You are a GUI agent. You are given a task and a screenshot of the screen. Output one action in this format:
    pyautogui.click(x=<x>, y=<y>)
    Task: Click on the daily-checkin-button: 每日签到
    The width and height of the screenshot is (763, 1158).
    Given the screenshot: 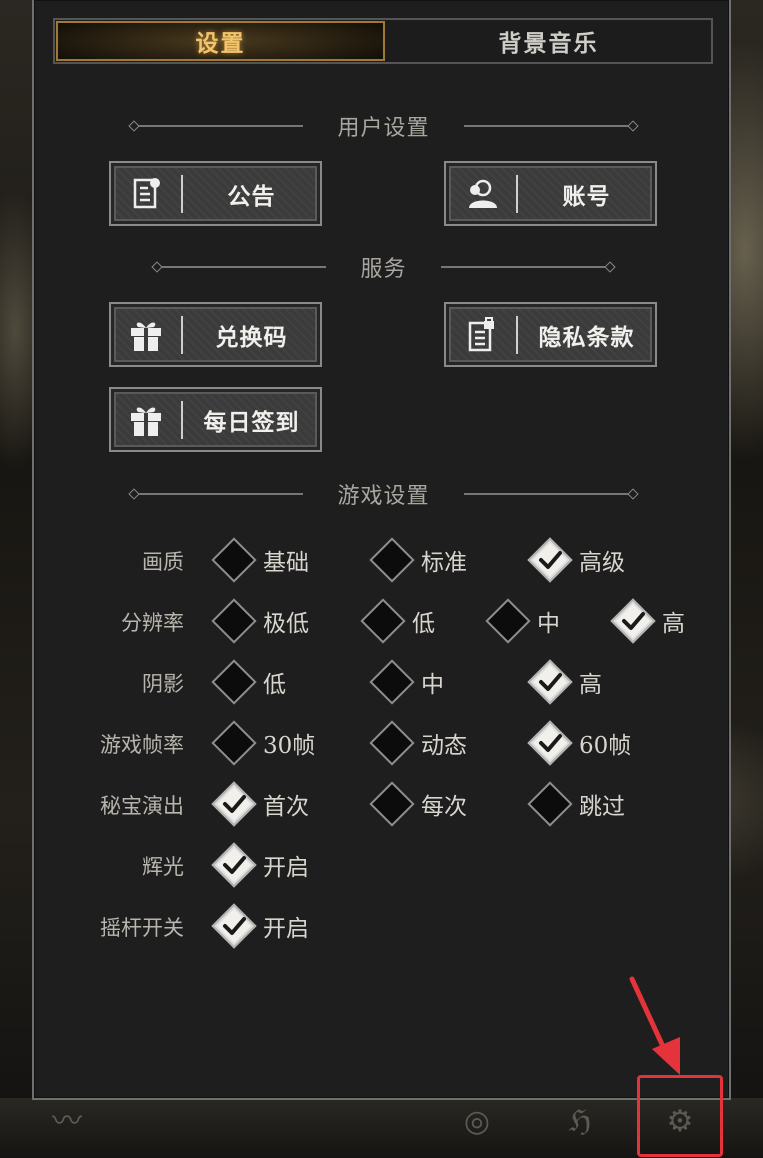 What is the action you would take?
    pyautogui.click(x=215, y=419)
    